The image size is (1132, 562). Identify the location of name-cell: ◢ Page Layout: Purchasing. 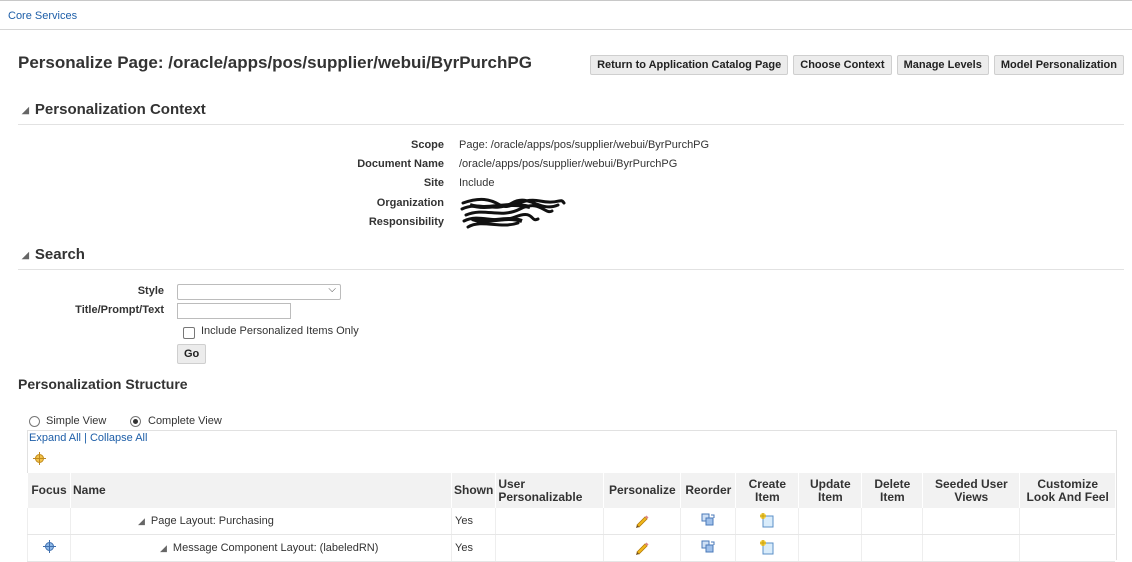
(261, 521).